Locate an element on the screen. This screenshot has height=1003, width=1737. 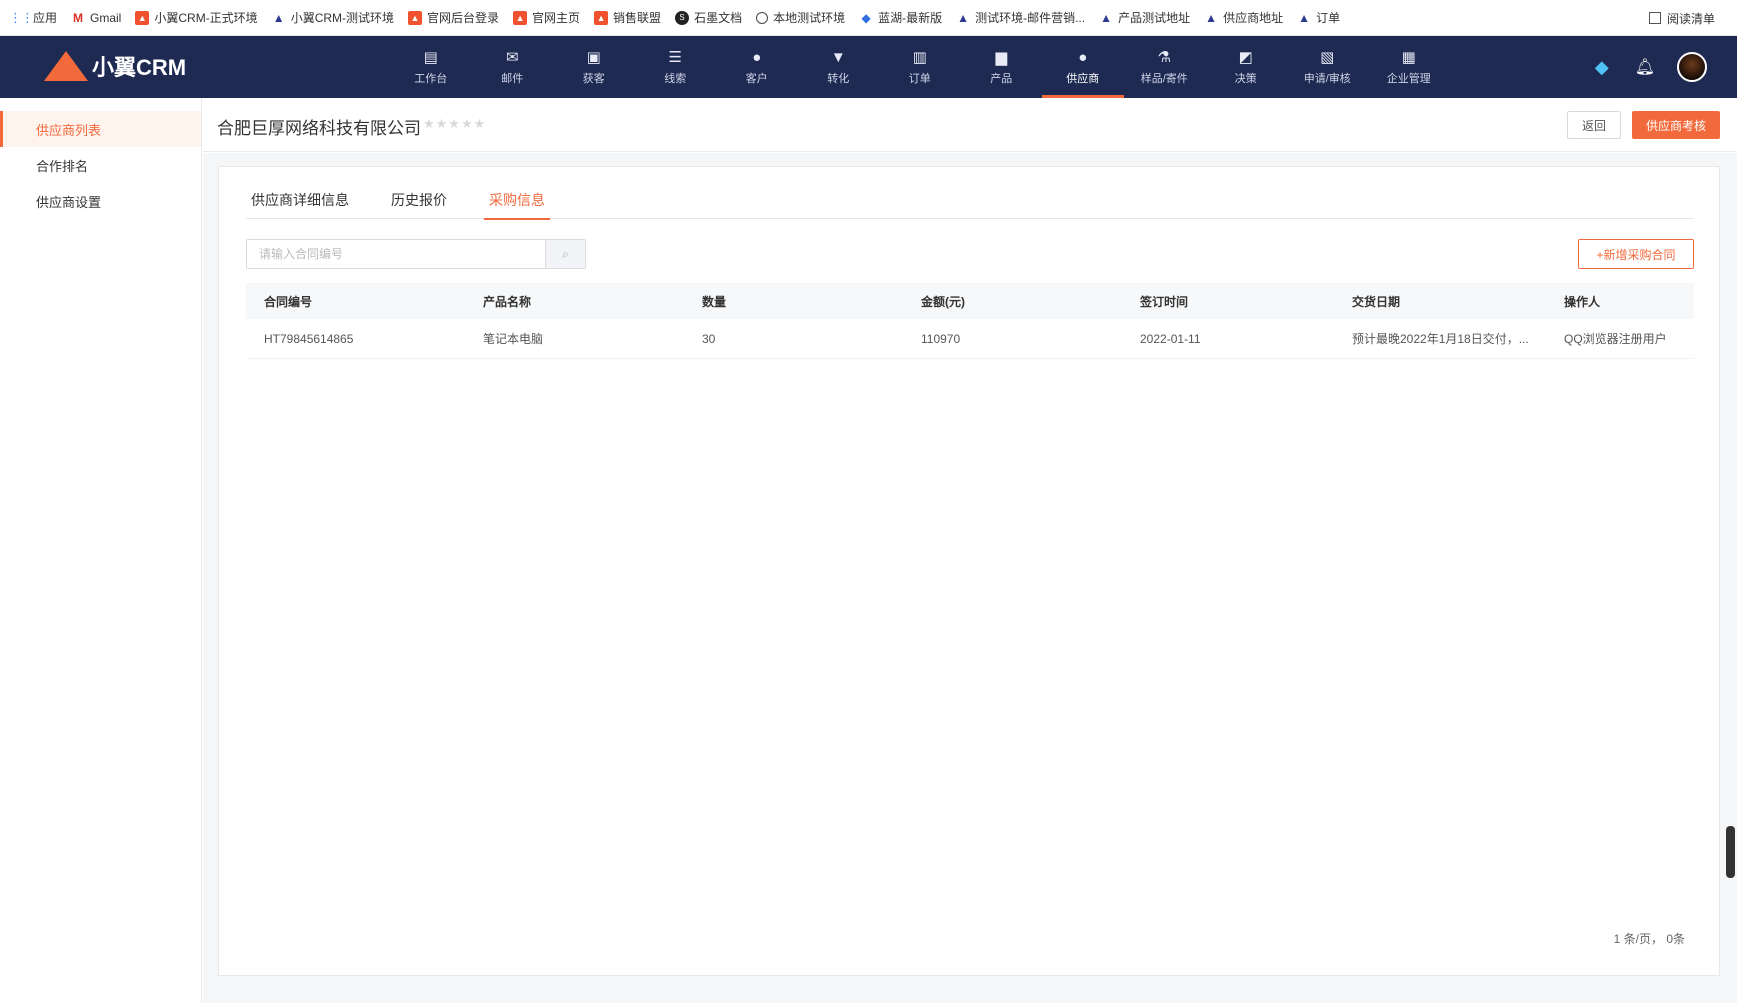
reading-list-label: 阅读清单 is located at coordinates (1690, 18).